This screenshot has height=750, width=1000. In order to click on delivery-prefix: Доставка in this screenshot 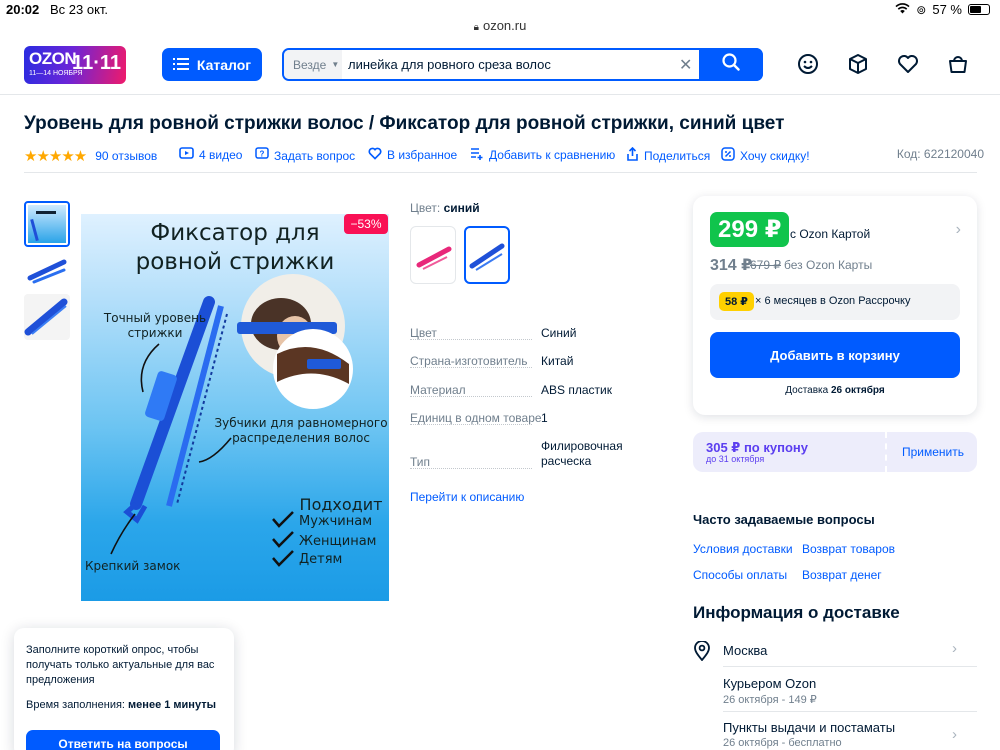, I will do `click(807, 390)`.